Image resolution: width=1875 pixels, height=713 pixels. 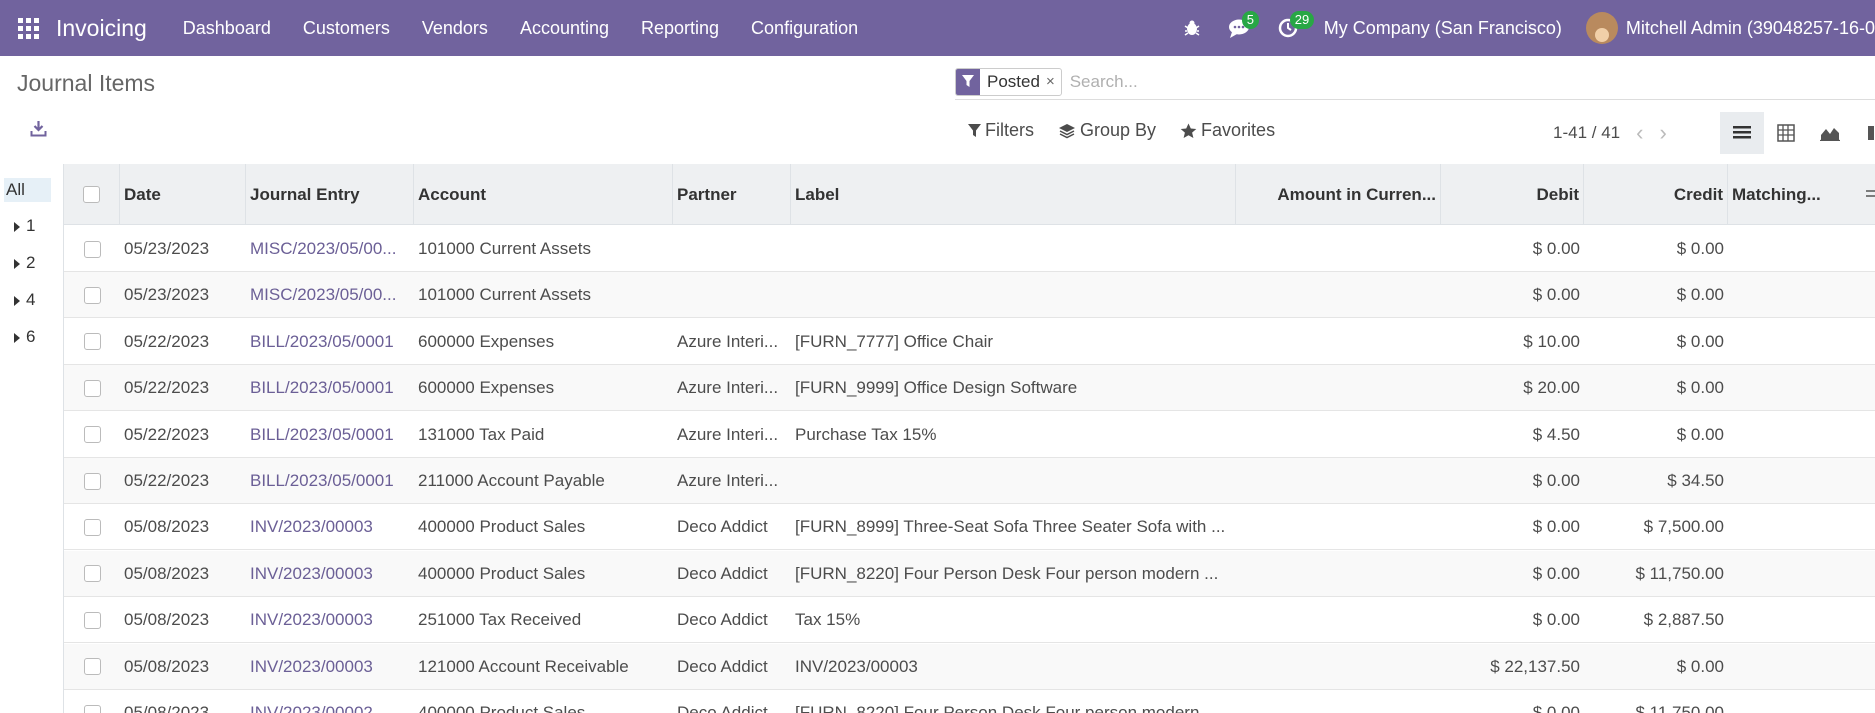 I want to click on sidepanel-item-6: 6, so click(x=19, y=337).